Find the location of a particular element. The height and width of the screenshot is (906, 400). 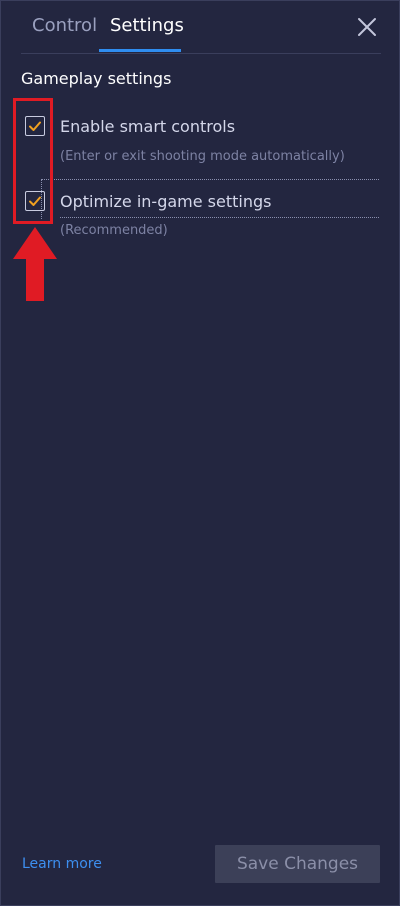

optimize-settings-label: Optimize in-game settings is located at coordinates (165, 201).